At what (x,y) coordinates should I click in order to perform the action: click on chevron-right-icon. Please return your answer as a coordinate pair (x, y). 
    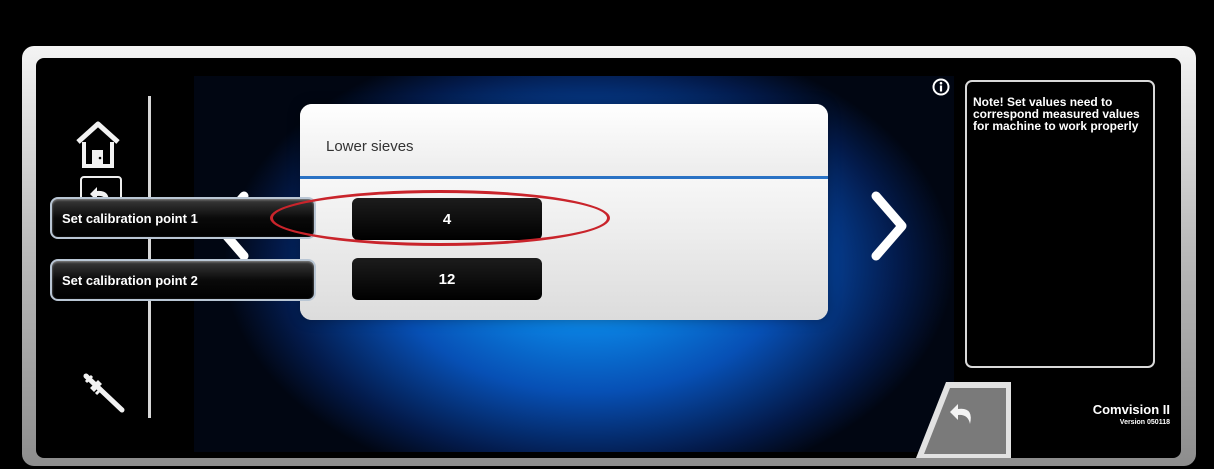
    Looking at the image, I should click on (888, 226).